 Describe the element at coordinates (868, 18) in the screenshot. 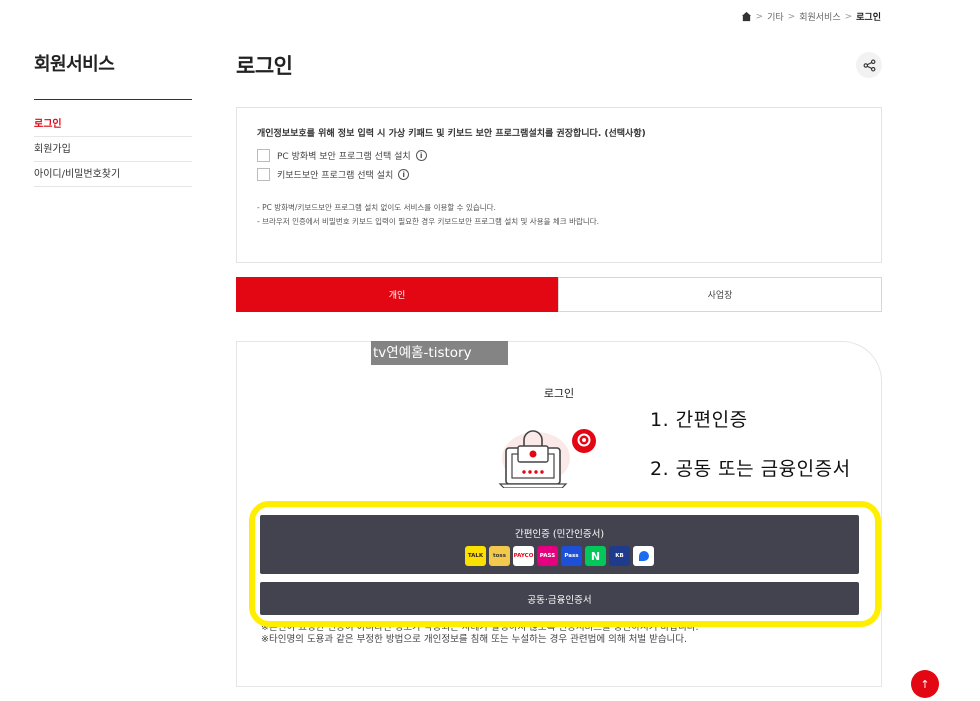

I see `breadcrumb-current: 로그인` at that location.